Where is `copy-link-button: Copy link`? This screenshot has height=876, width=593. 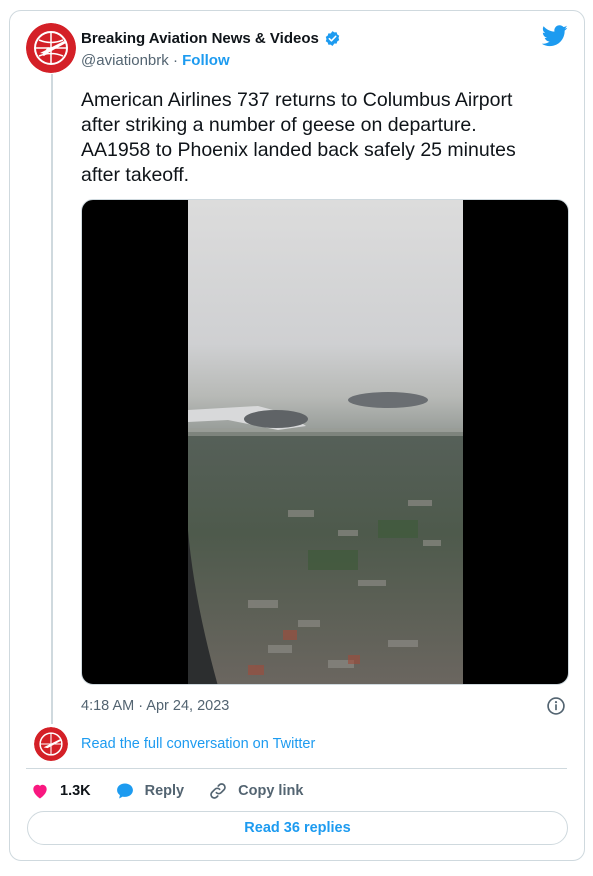
copy-link-button: Copy link is located at coordinates (255, 791).